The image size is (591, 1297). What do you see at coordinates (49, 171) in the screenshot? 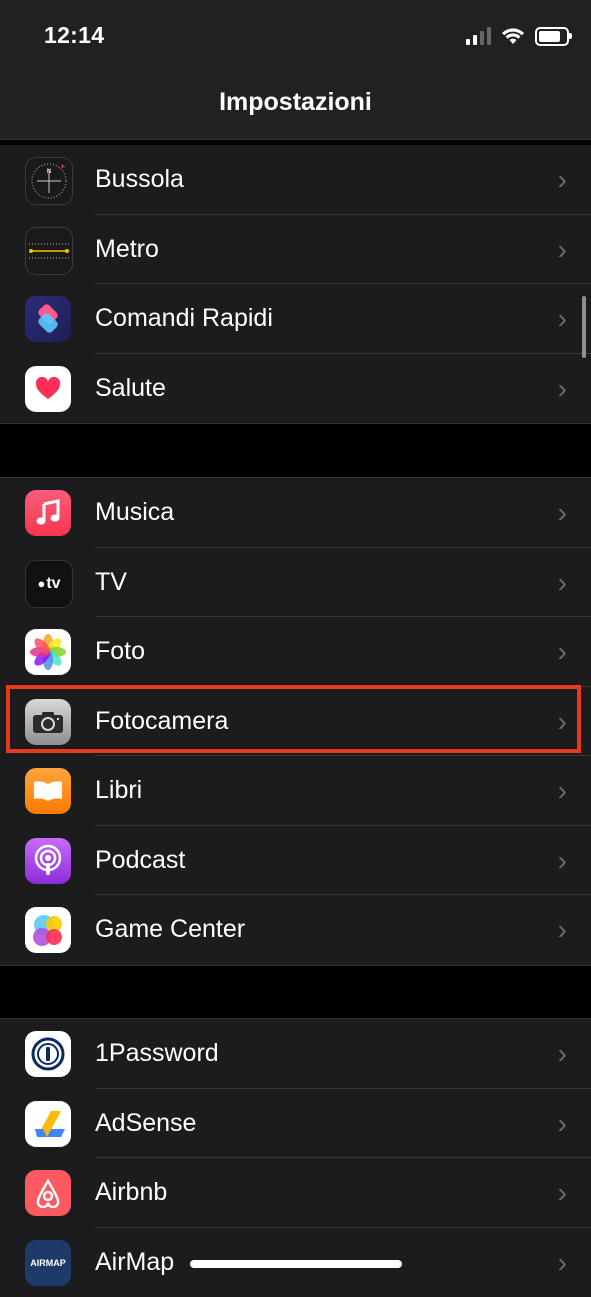
I see `svg-text: N` at bounding box center [49, 171].